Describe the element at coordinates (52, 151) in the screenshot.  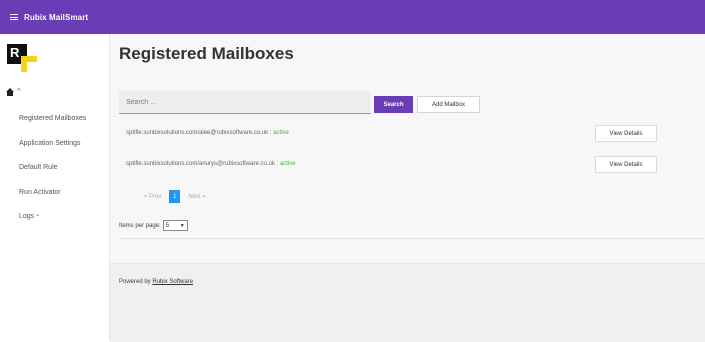
I see `sidebar-item-application-settings: Application Settings` at that location.